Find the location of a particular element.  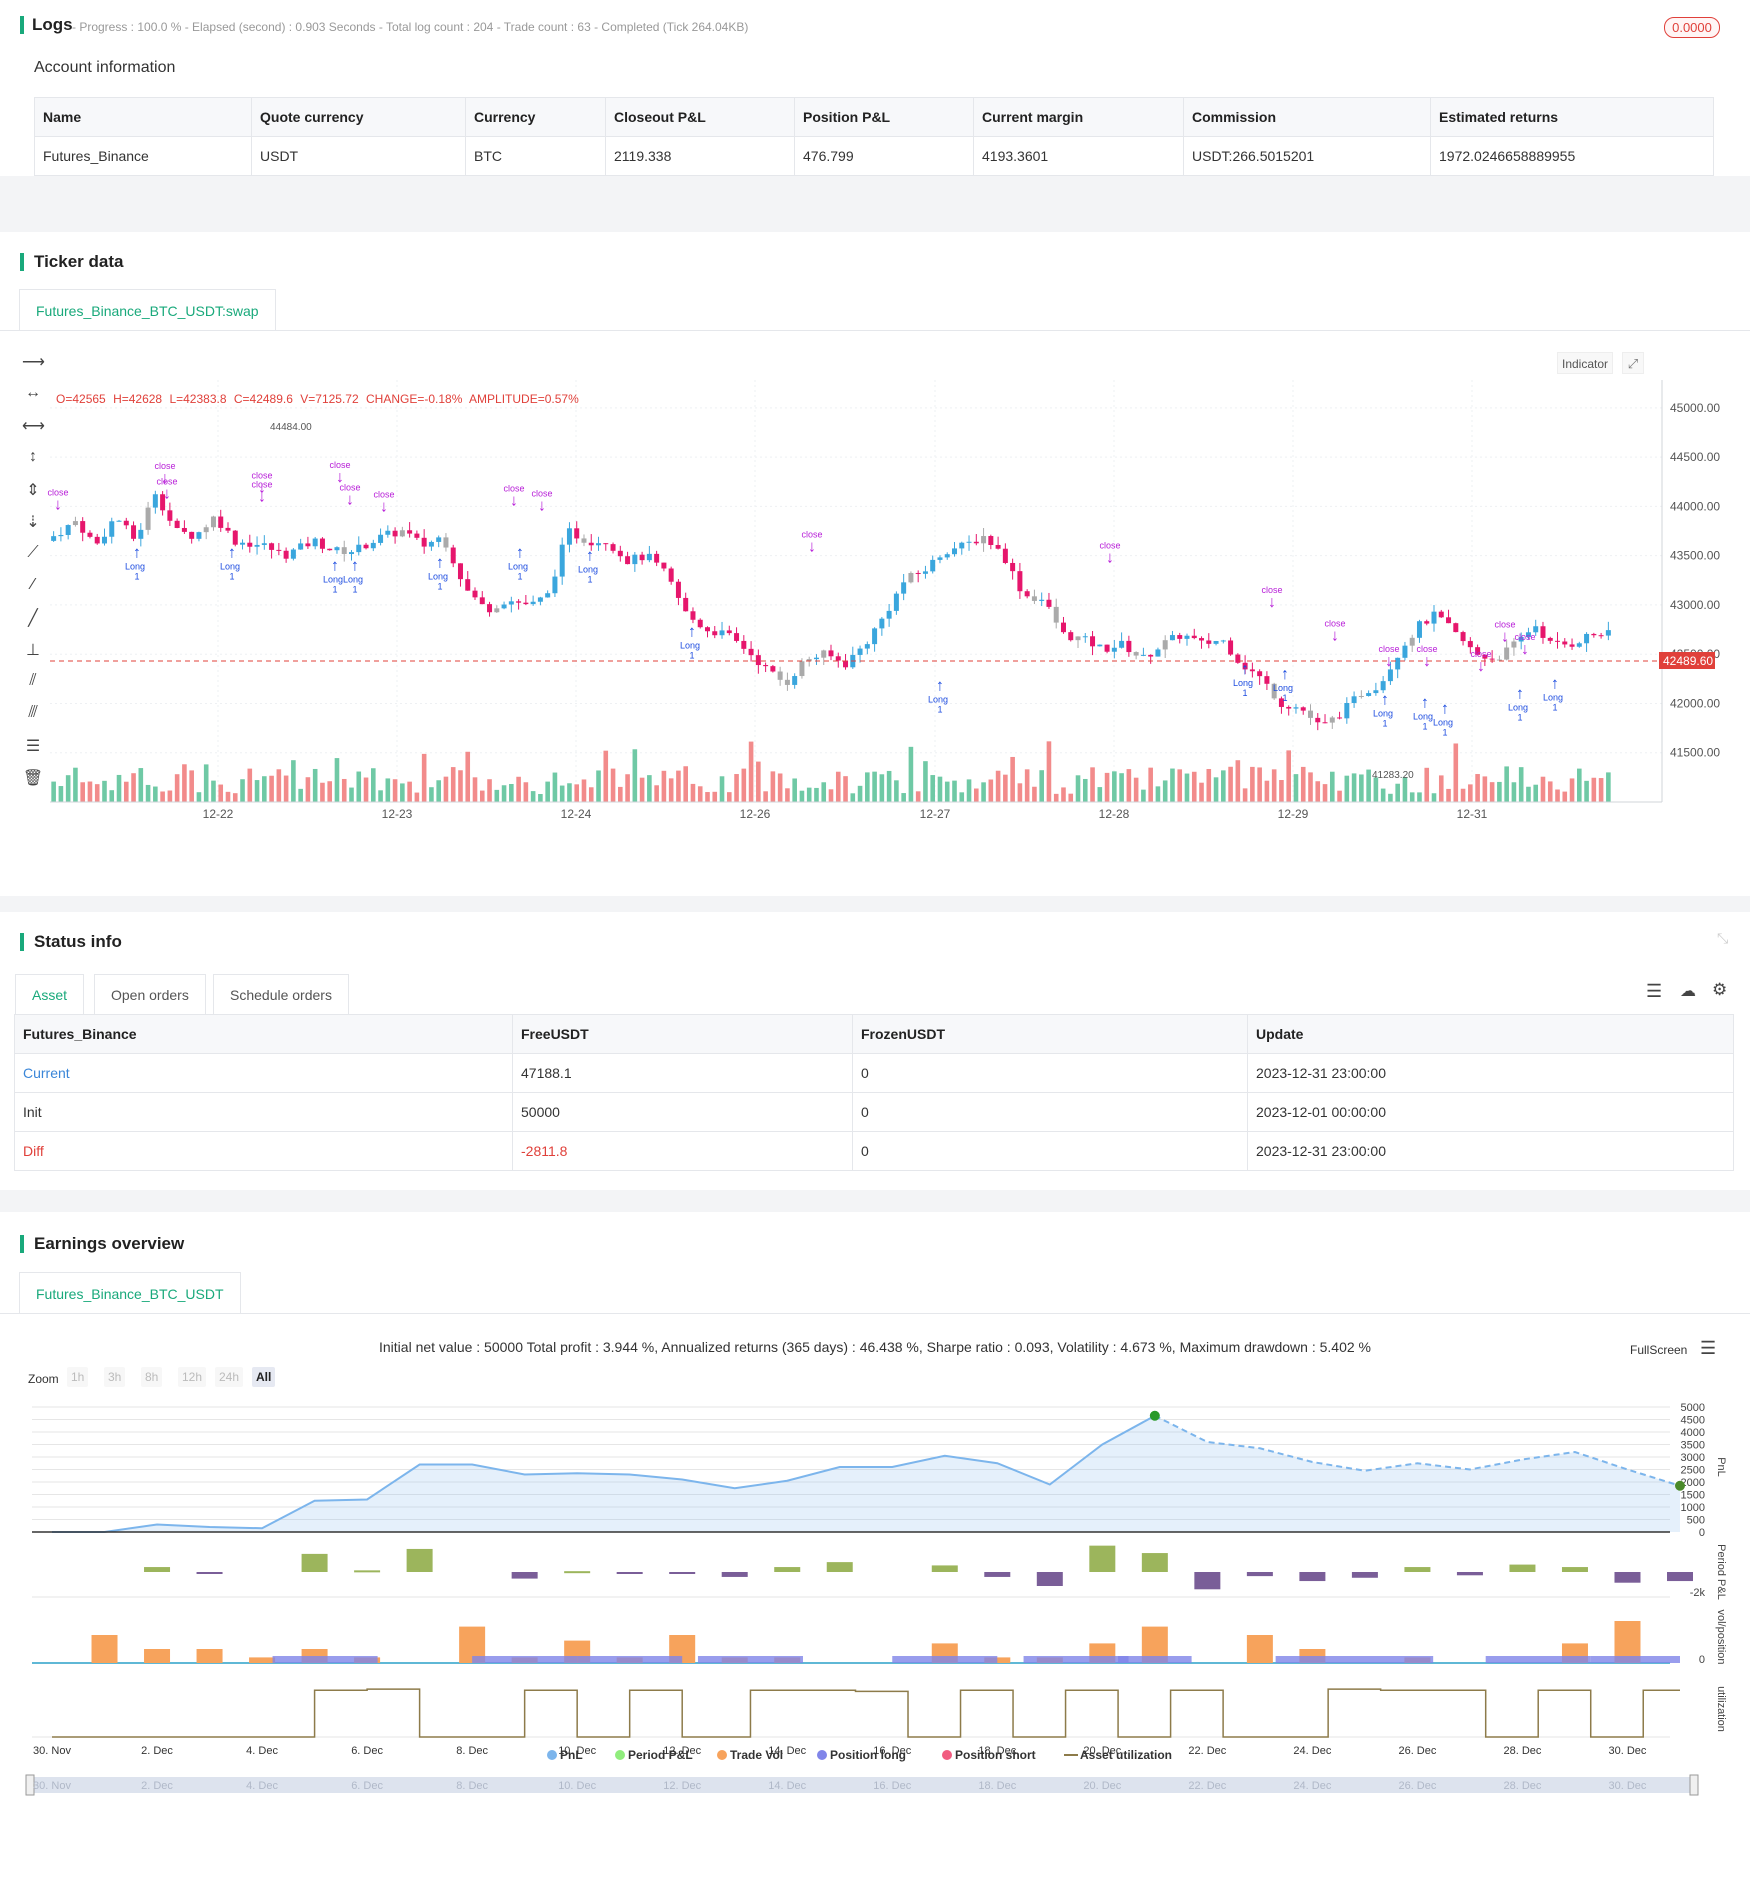

hamburger-menu-icon: ☰ is located at coordinates (1708, 1348).